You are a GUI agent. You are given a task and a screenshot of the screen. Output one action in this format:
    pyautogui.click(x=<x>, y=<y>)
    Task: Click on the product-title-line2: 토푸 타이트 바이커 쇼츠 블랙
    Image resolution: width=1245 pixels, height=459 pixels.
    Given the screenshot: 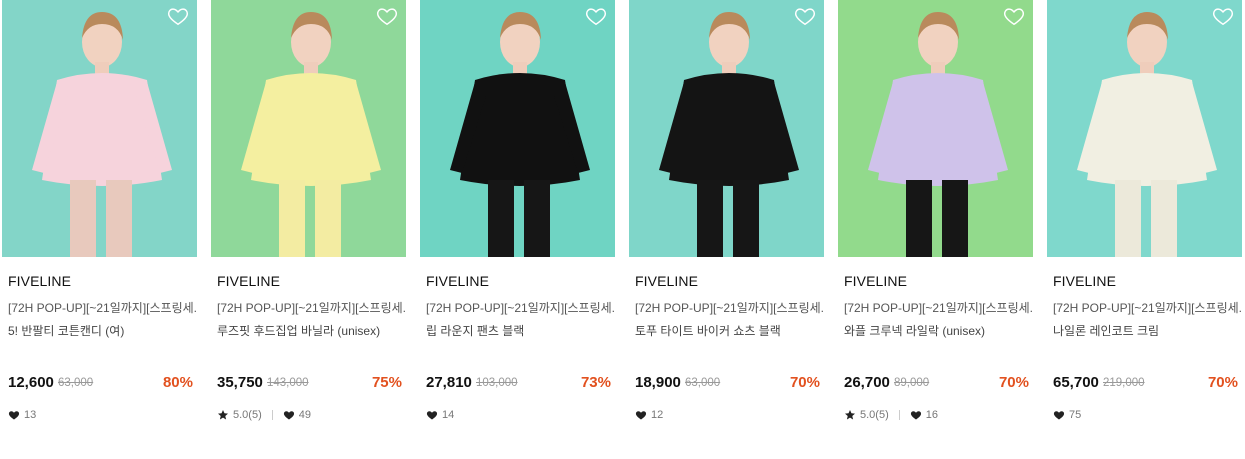 What is the action you would take?
    pyautogui.click(x=730, y=330)
    